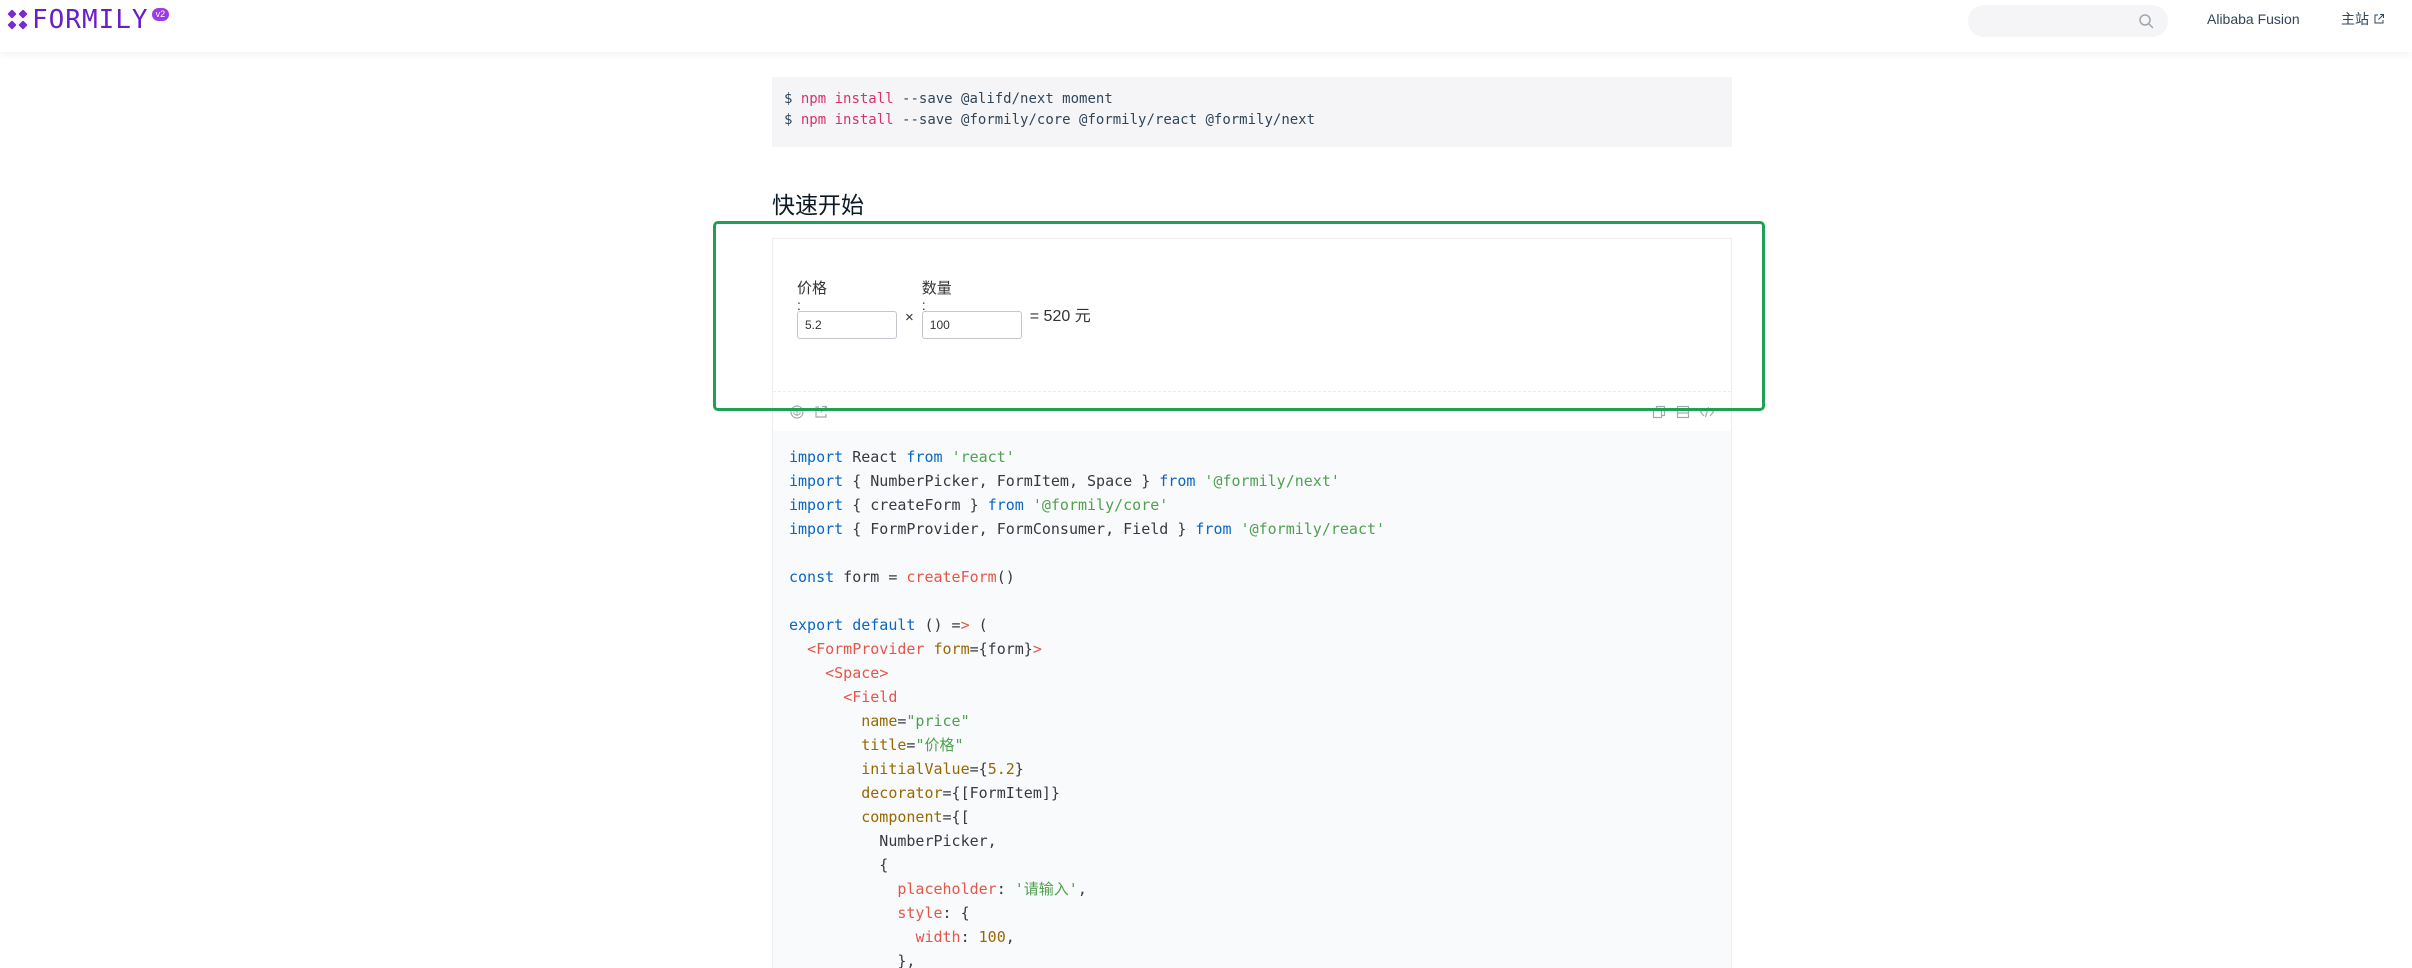 The width and height of the screenshot is (2412, 968). I want to click on code-line: NumberPicker,, so click(893, 841).